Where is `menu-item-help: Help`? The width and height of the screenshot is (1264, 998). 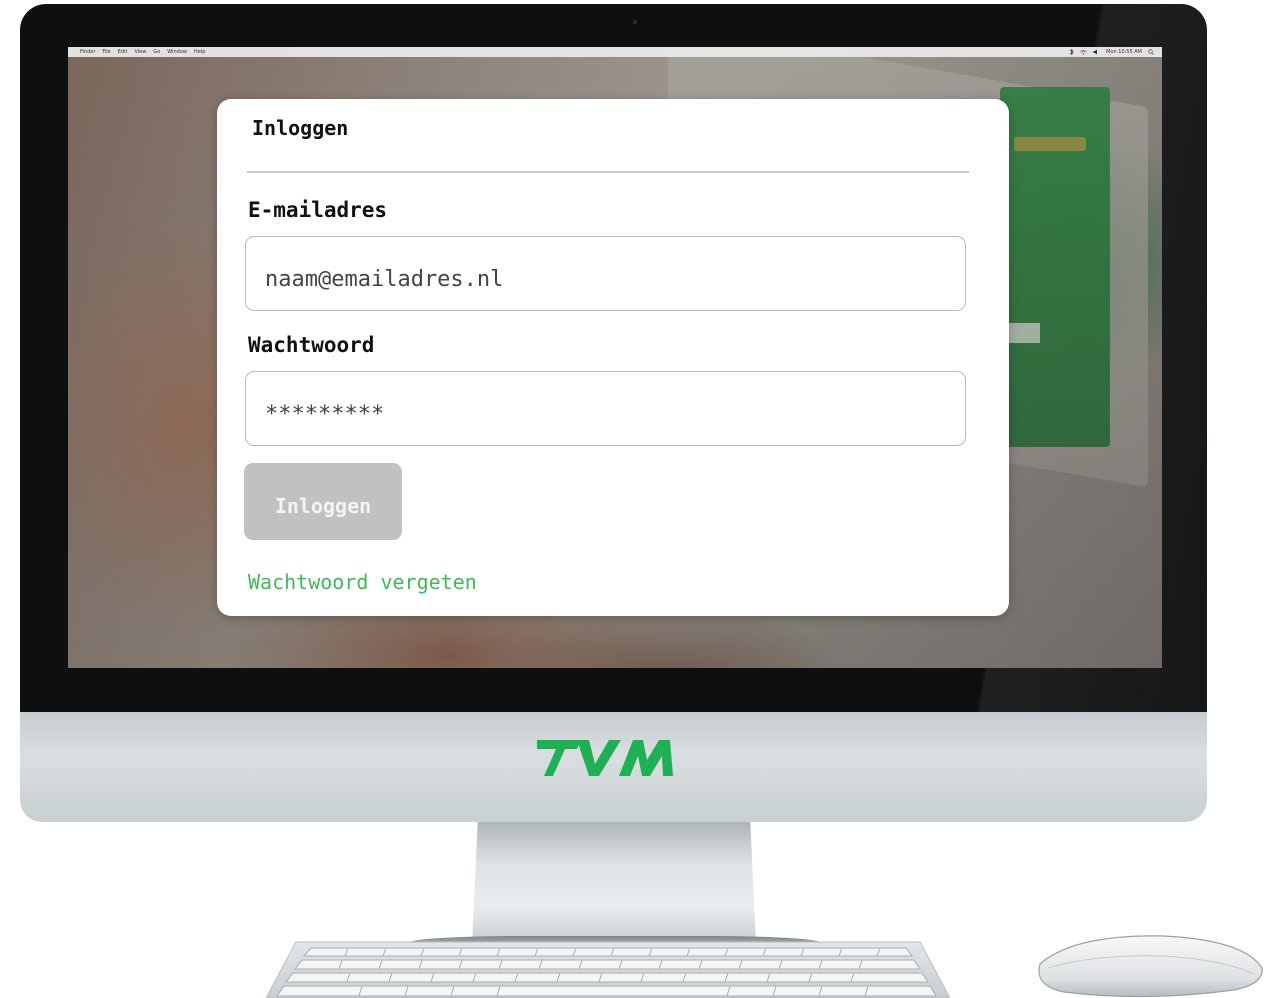 menu-item-help: Help is located at coordinates (199, 52).